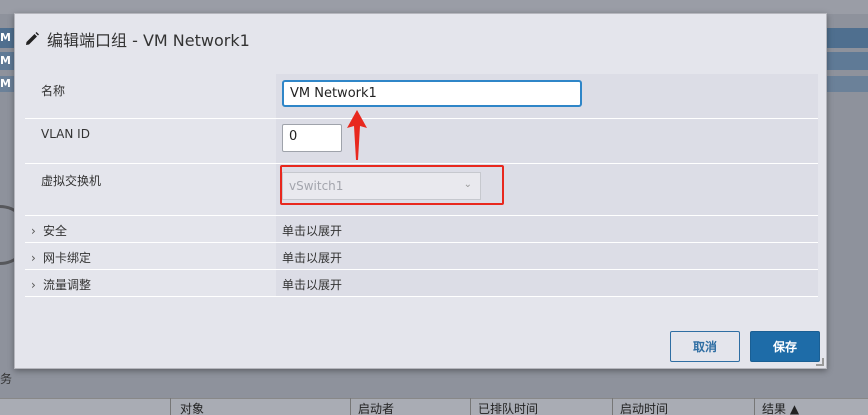  Describe the element at coordinates (785, 346) in the screenshot. I see `save-button: 保存` at that location.